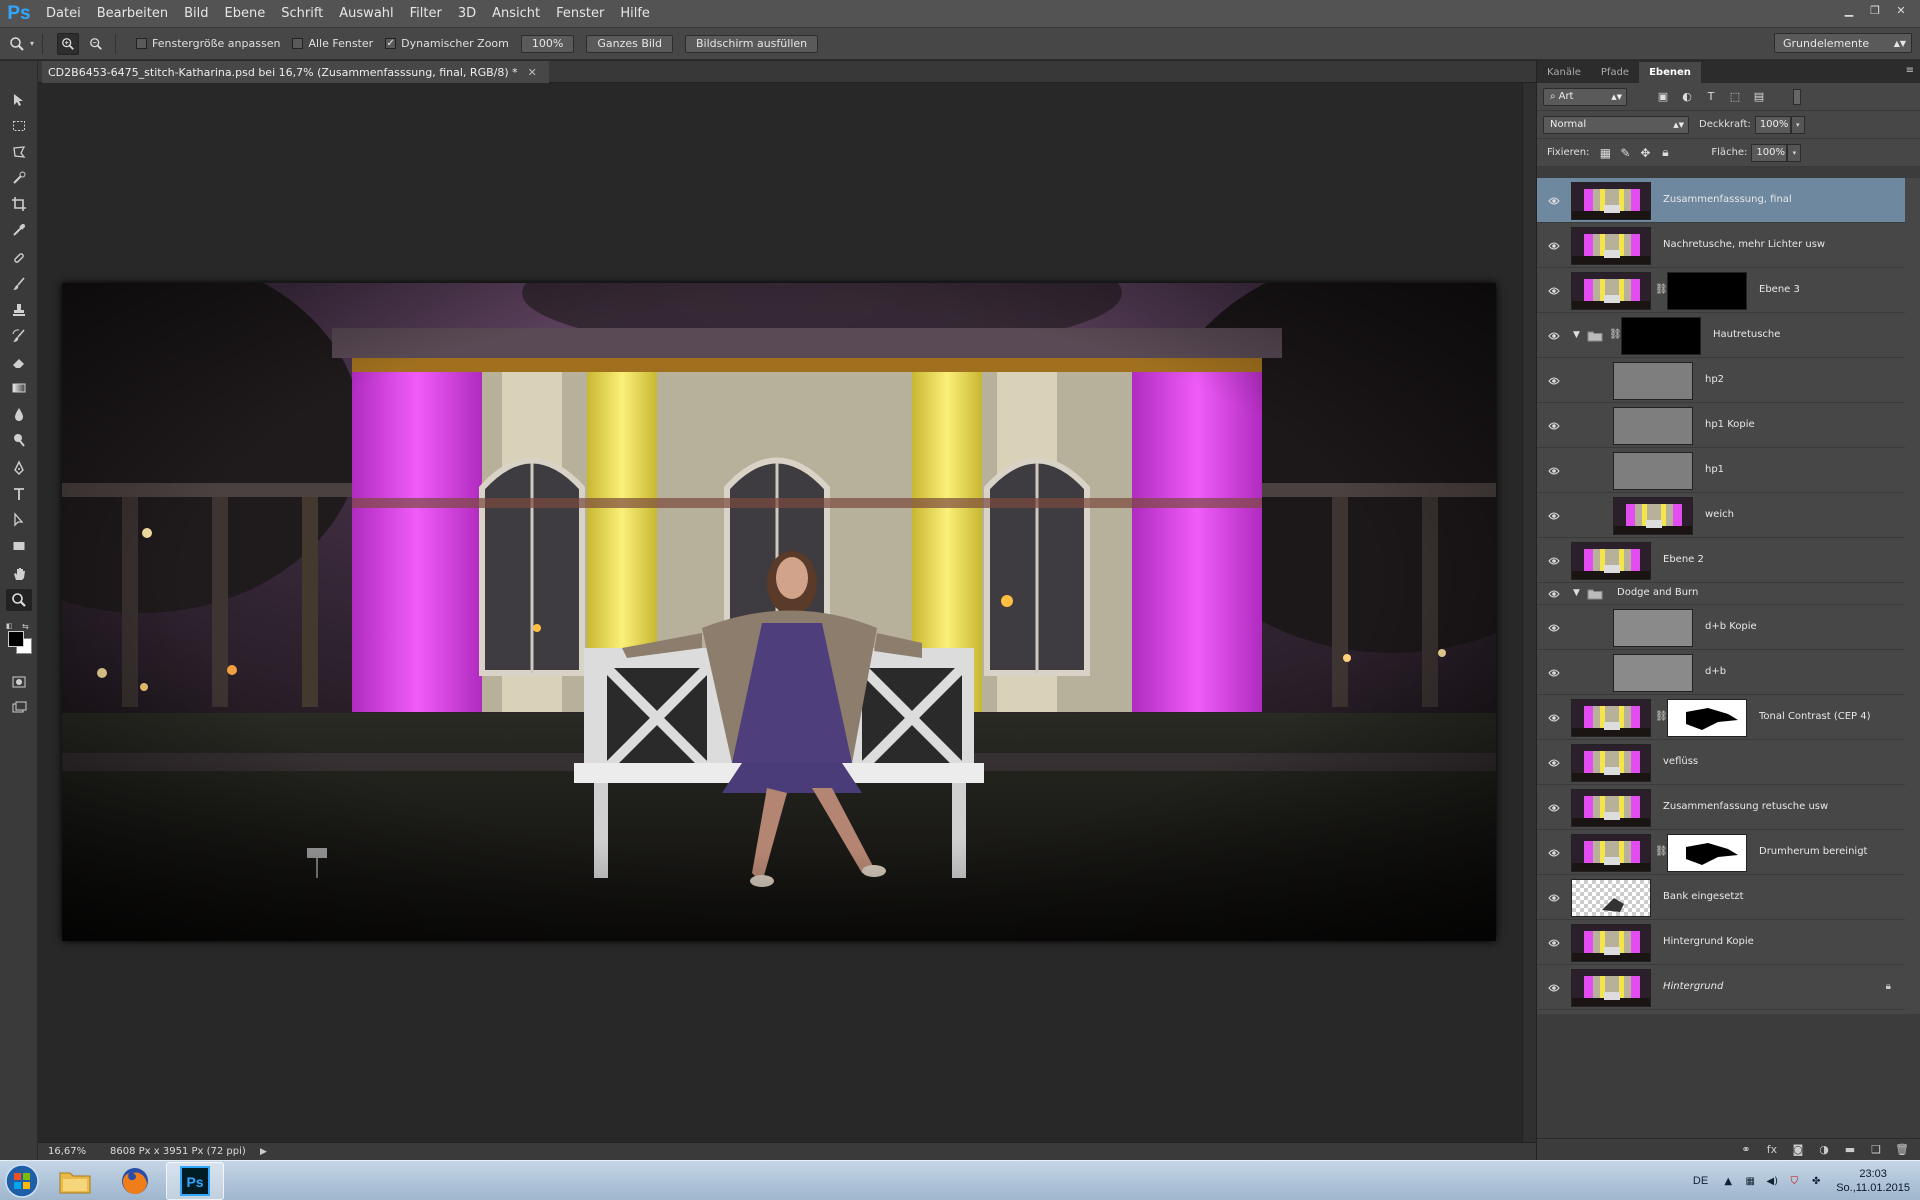 The width and height of the screenshot is (1920, 1200). What do you see at coordinates (19, 708) in the screenshot?
I see `screen-mode-icon` at bounding box center [19, 708].